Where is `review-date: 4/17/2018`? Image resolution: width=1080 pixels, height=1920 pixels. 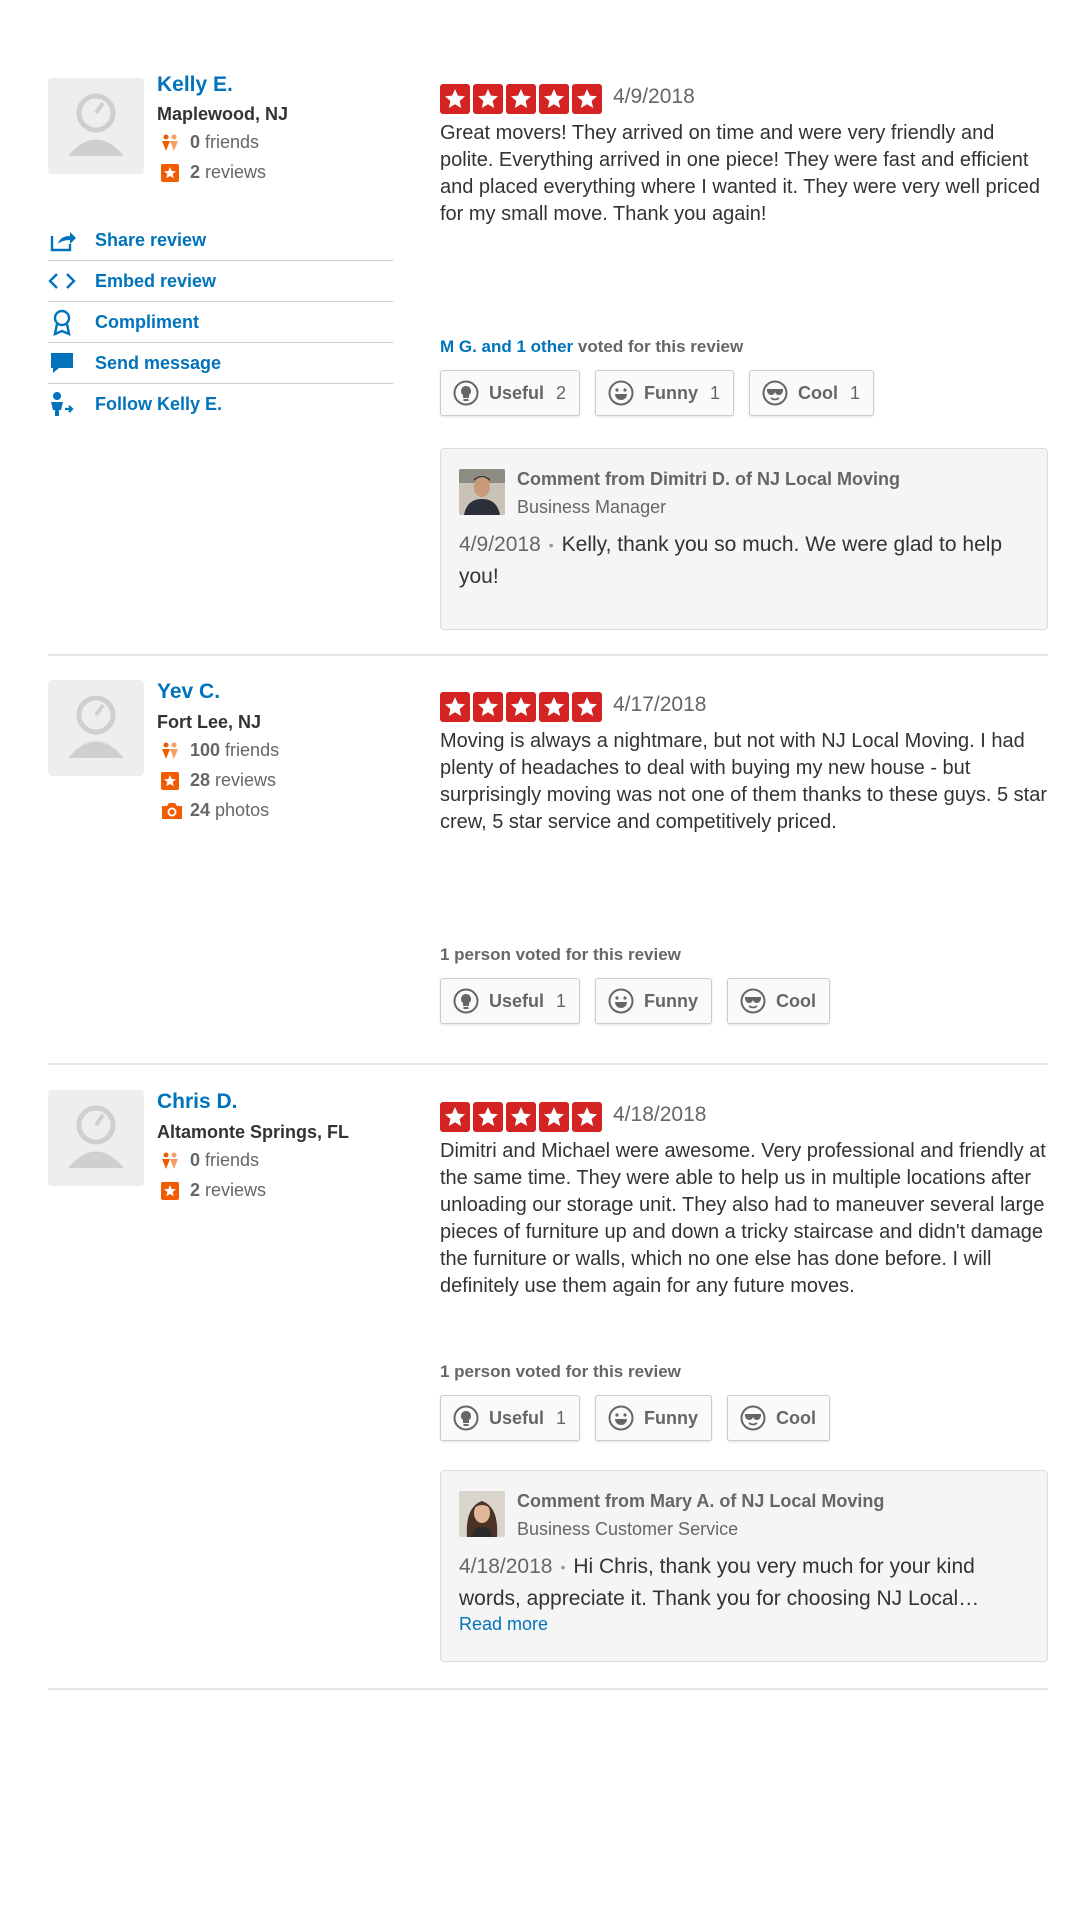
review-date: 4/17/2018 is located at coordinates (660, 704).